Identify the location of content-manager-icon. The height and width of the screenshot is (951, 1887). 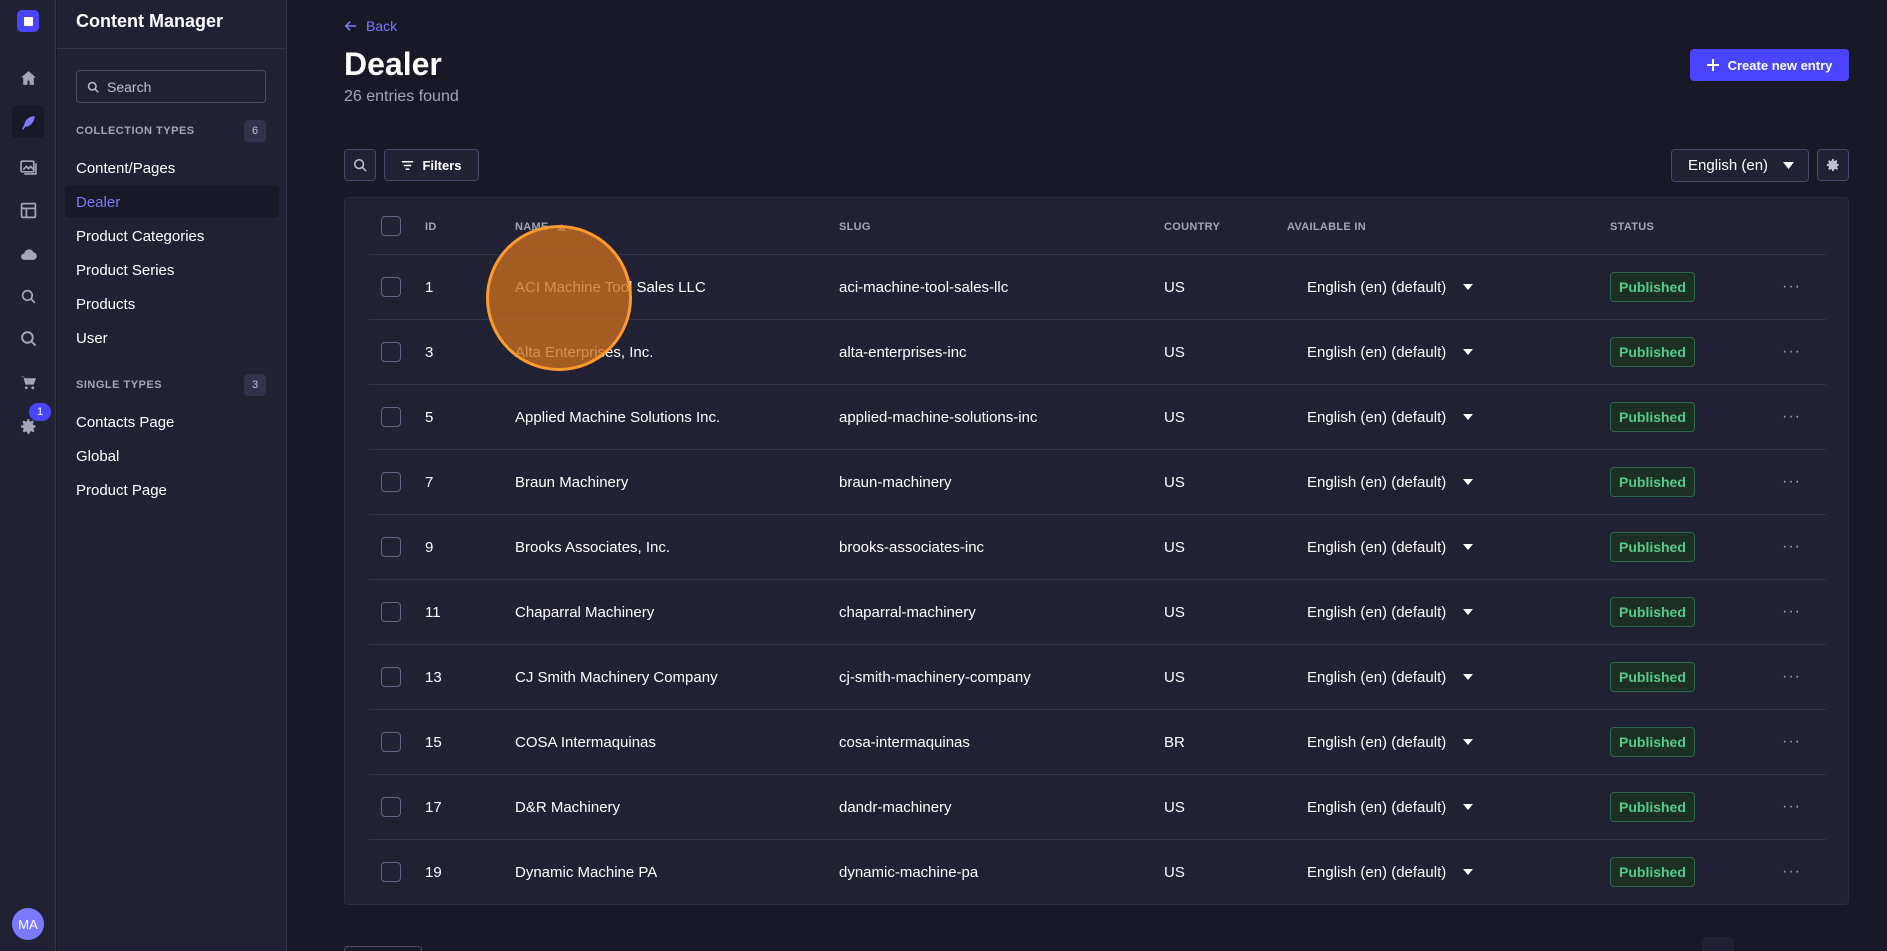
(28, 122).